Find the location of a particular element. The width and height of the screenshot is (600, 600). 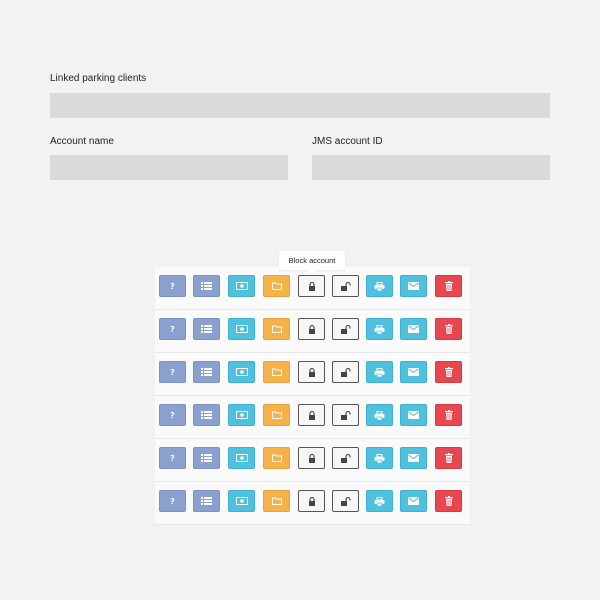

jms-account-id-label: JMS account ID is located at coordinates (347, 141).